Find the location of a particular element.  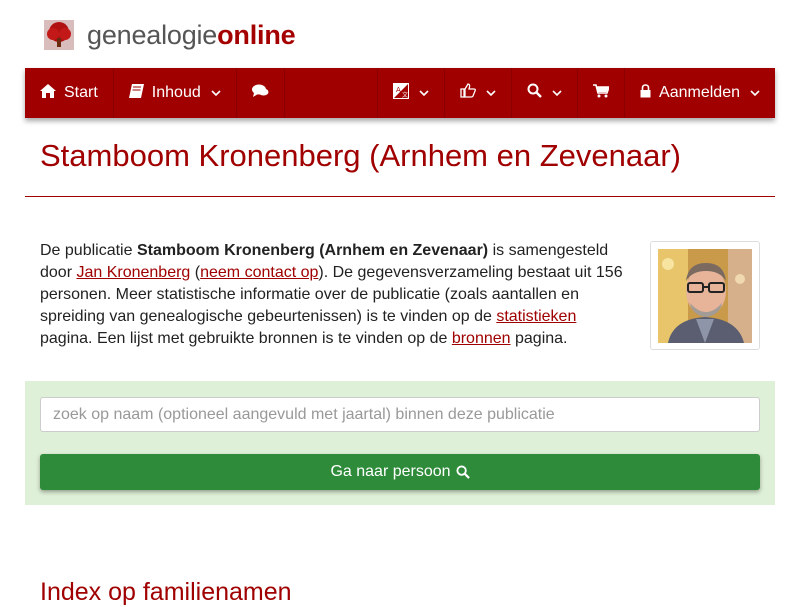

tree-logo-icon is located at coordinates (59, 35).